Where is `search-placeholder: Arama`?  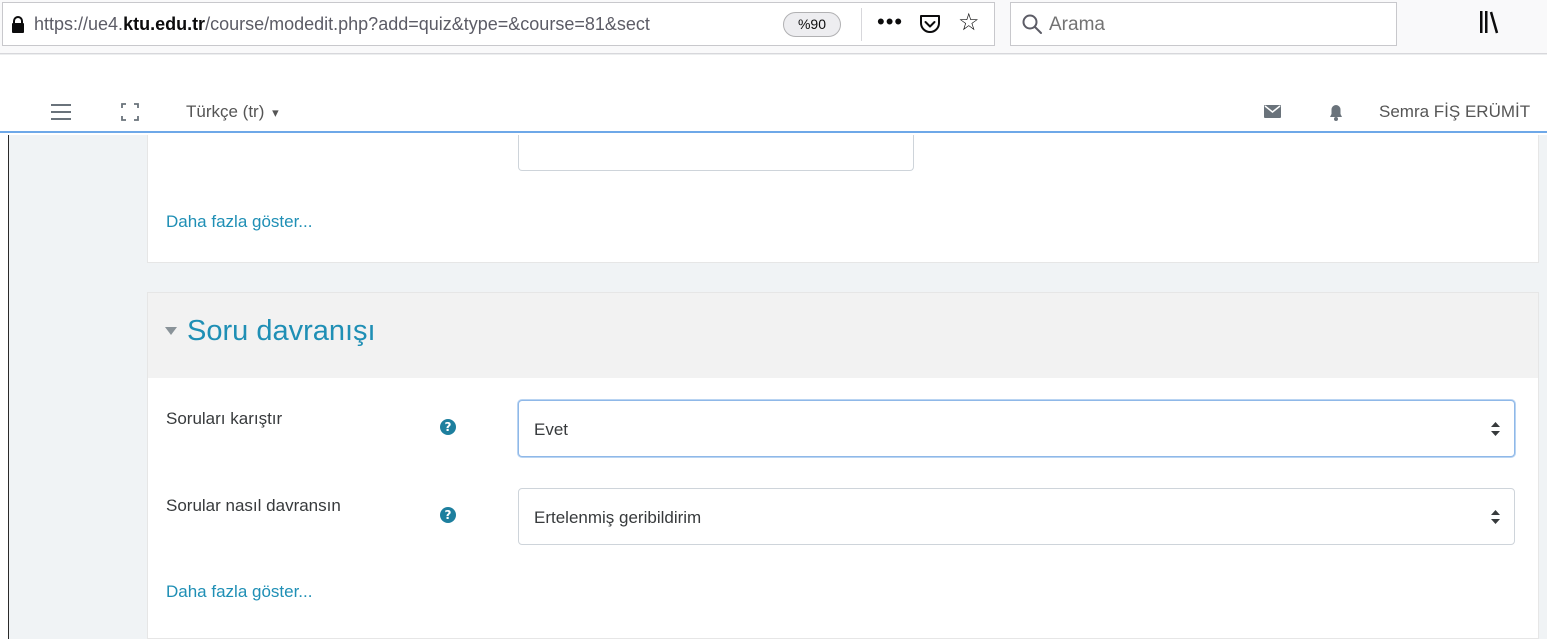 search-placeholder: Arama is located at coordinates (1077, 24).